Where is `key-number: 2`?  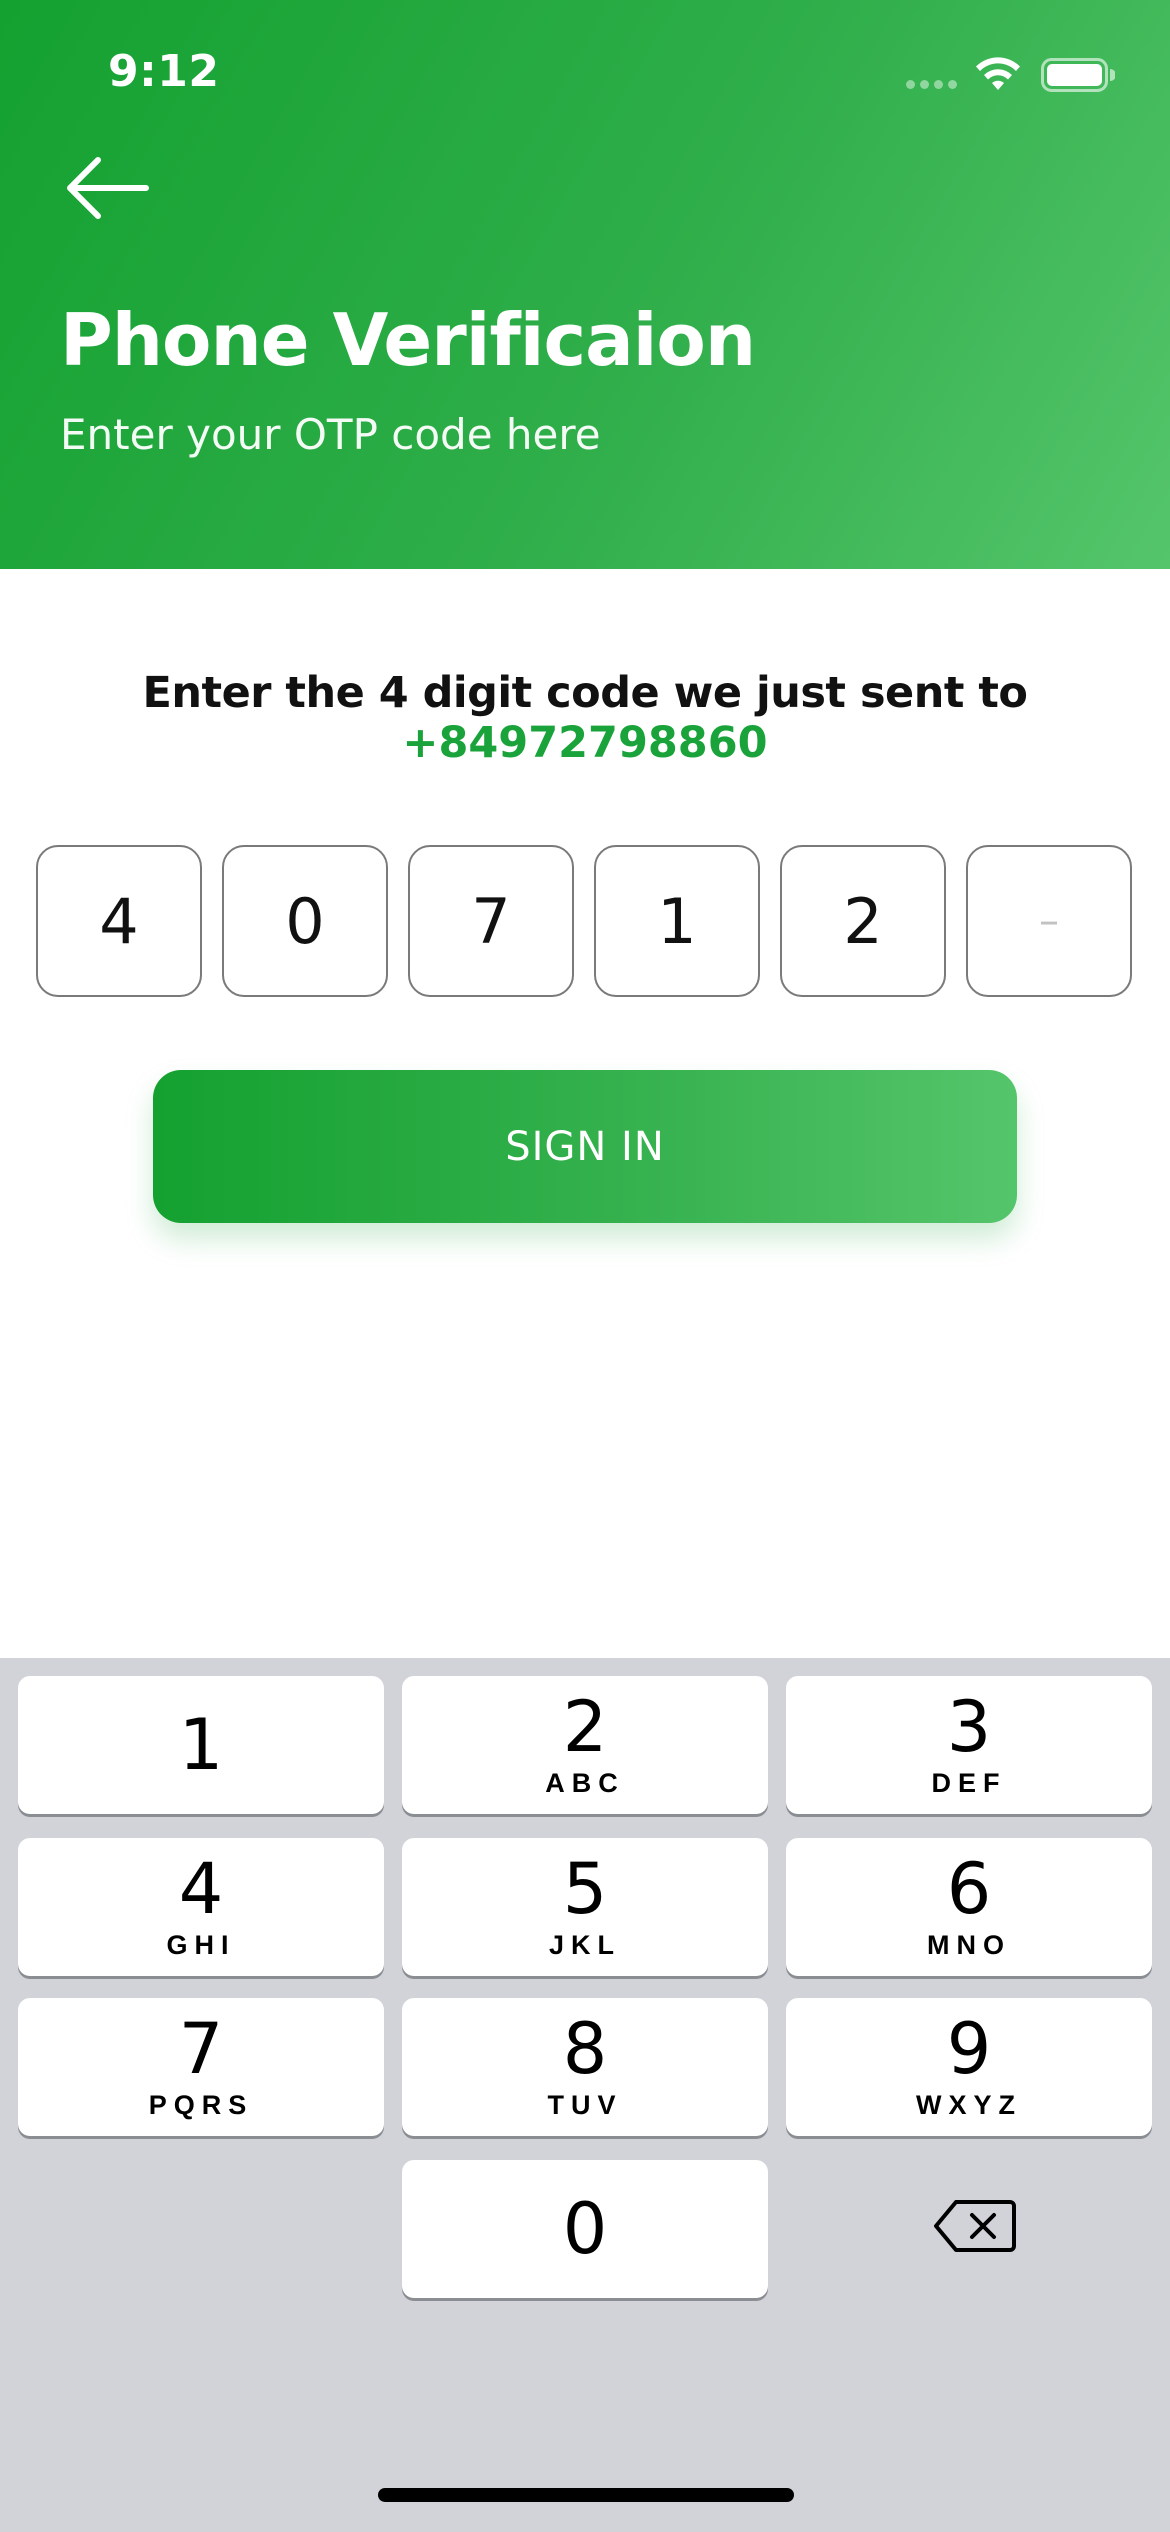
key-number: 2 is located at coordinates (585, 1727).